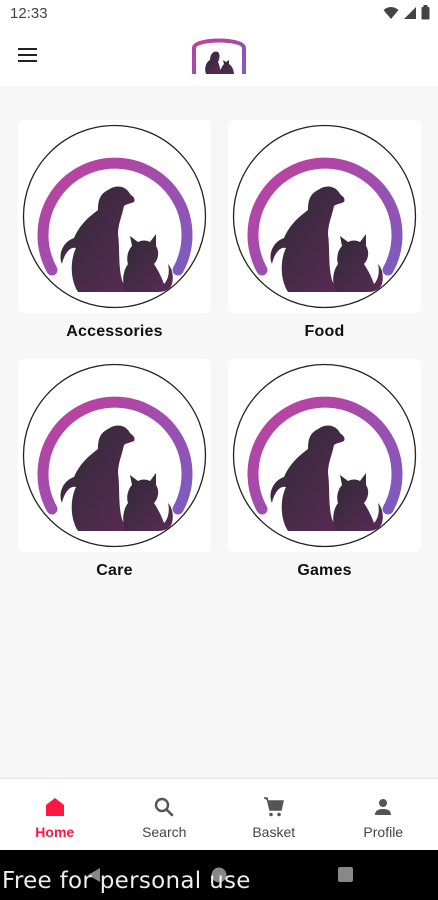 This screenshot has width=438, height=900. I want to click on category-label: Games, so click(324, 570).